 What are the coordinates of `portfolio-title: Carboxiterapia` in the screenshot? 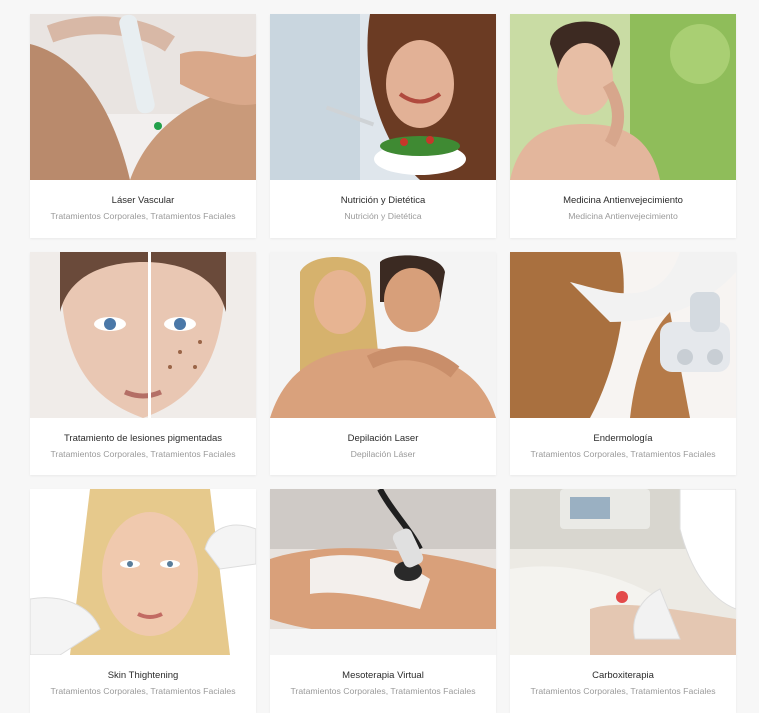 It's located at (623, 676).